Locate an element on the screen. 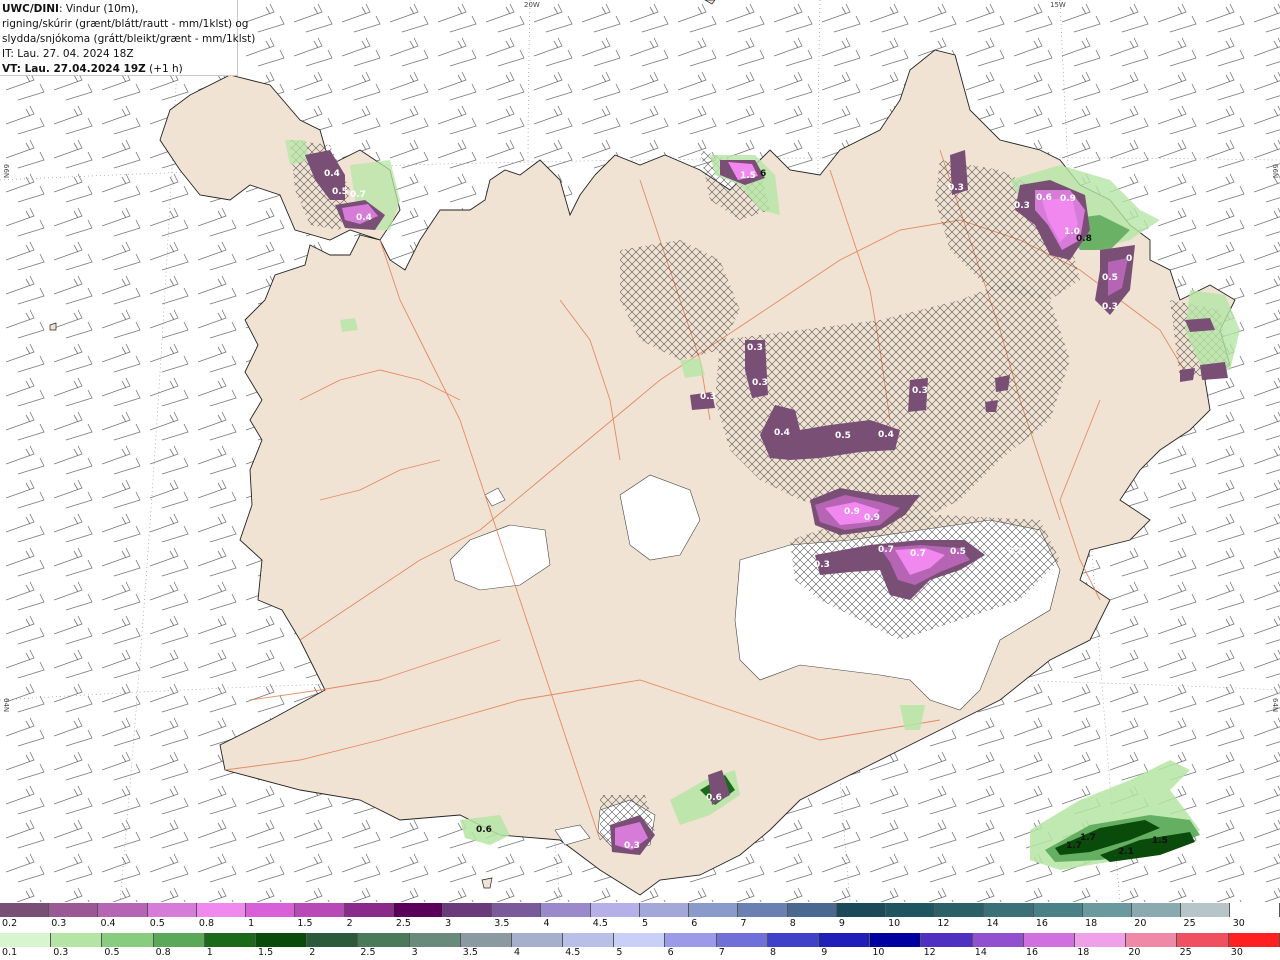 This screenshot has width=1280, height=960. rain-scale-label: 8 is located at coordinates (773, 952).